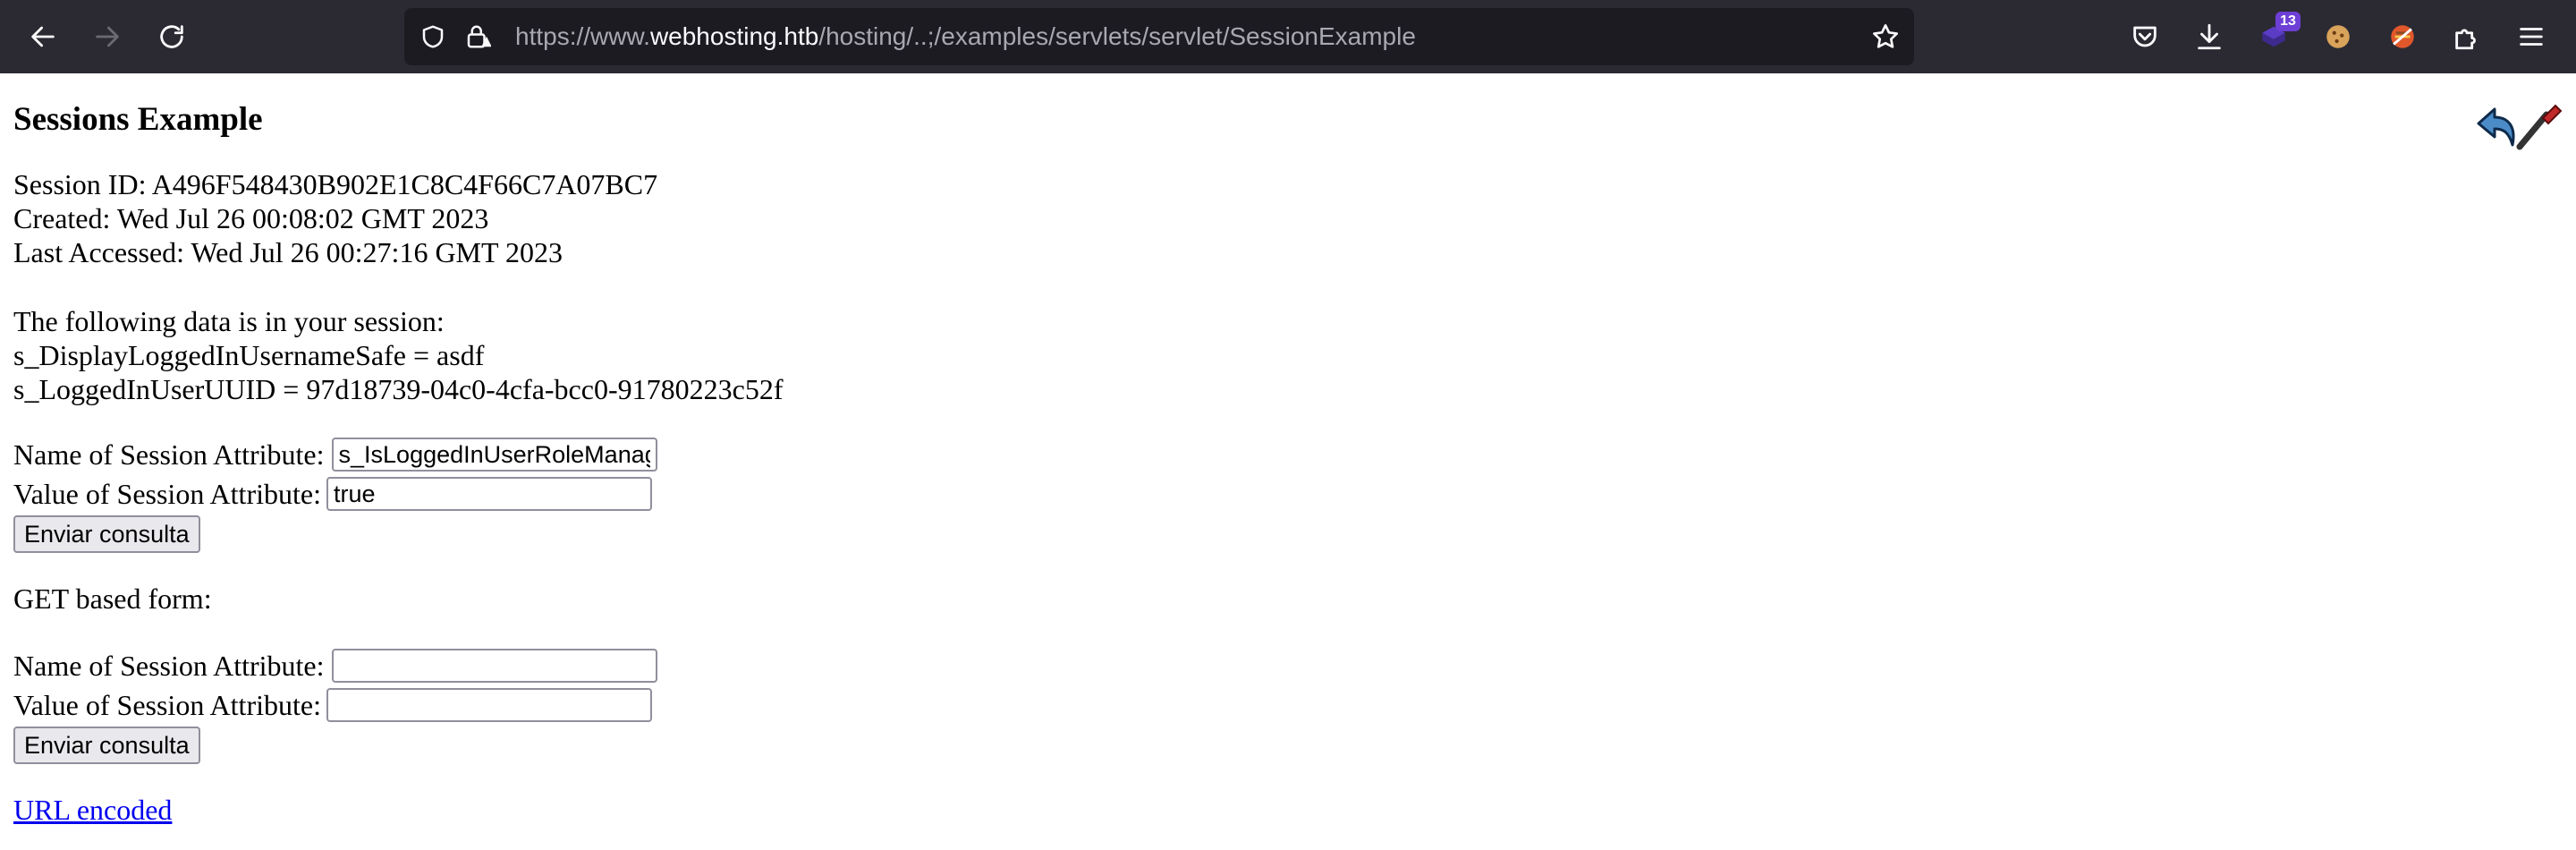 This screenshot has width=2576, height=850. I want to click on url-encoded-link: URL encoded, so click(92, 810).